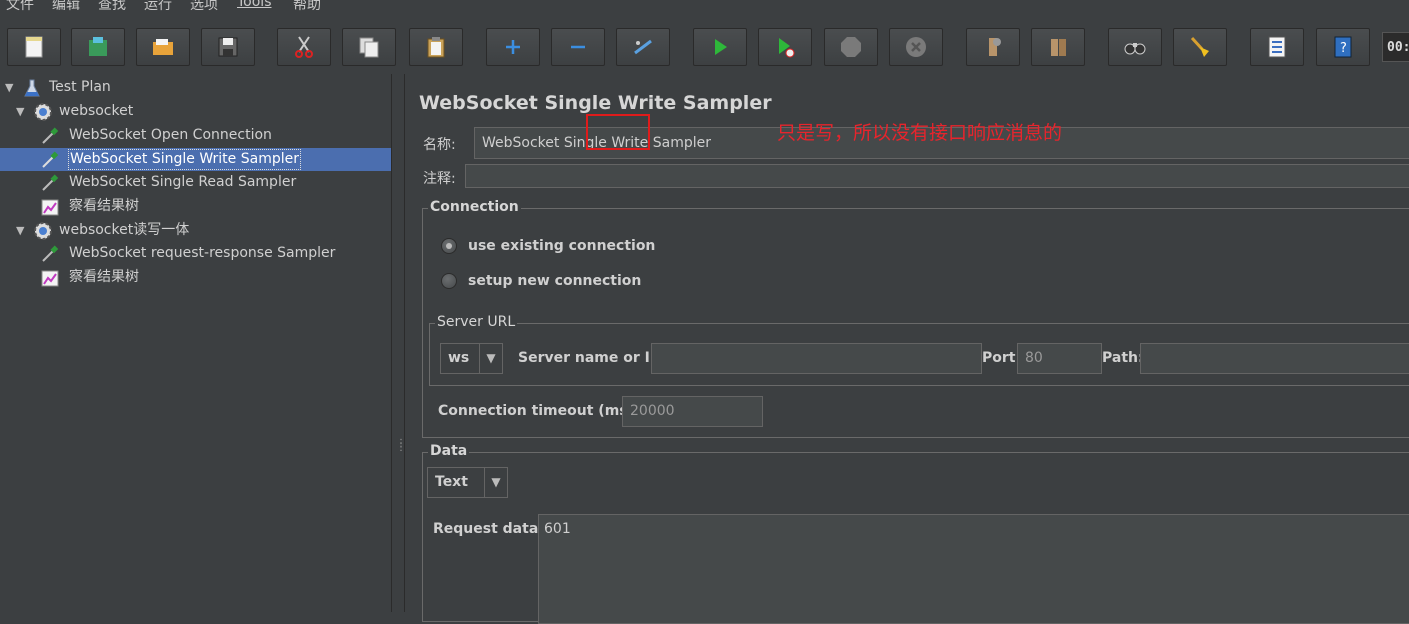 The width and height of the screenshot is (1409, 624). What do you see at coordinates (993, 47) in the screenshot?
I see `clear-button` at bounding box center [993, 47].